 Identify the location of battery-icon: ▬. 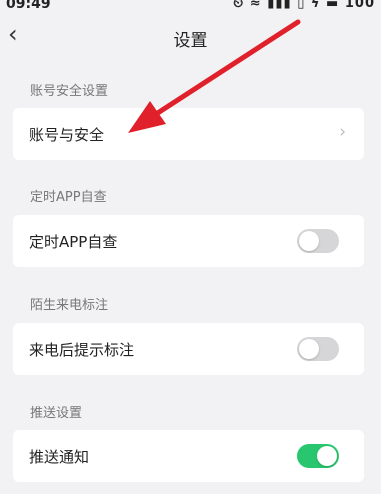
(333, 5).